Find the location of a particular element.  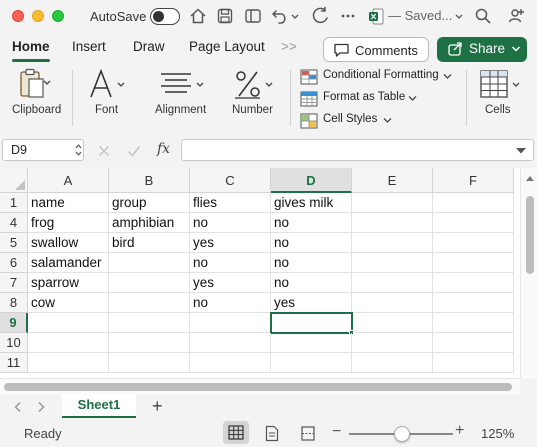

more-options-icon is located at coordinates (348, 16).